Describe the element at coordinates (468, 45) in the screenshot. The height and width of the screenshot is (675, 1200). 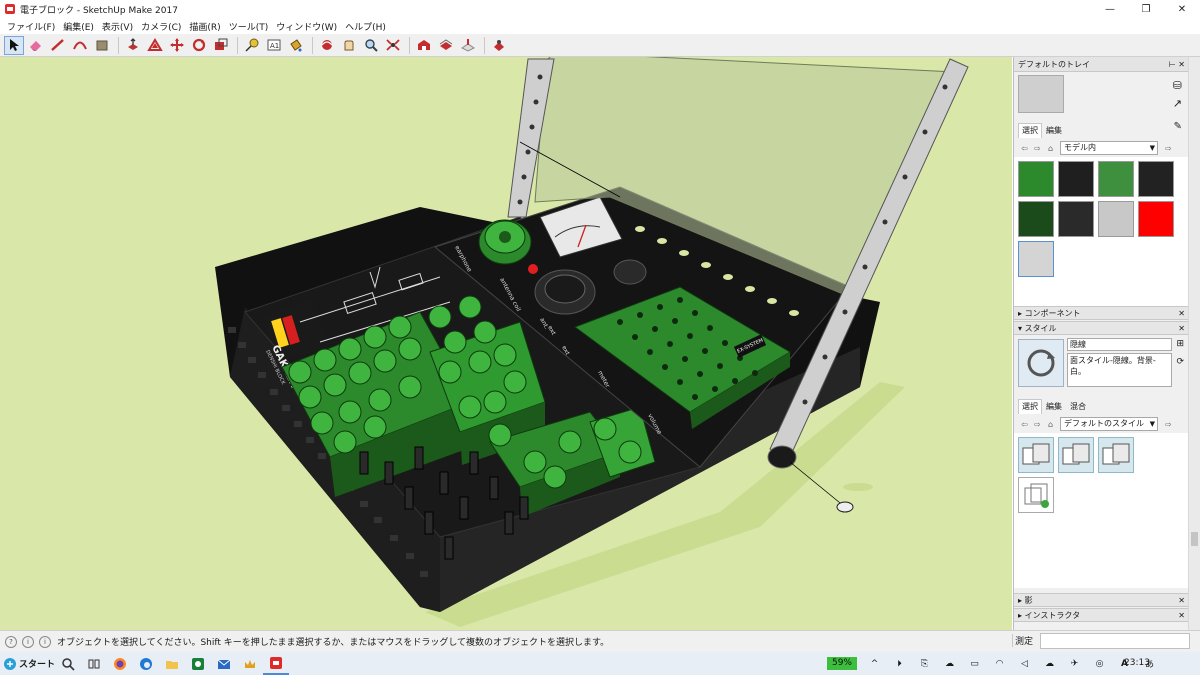
I see `share-model-tool-icon` at that location.